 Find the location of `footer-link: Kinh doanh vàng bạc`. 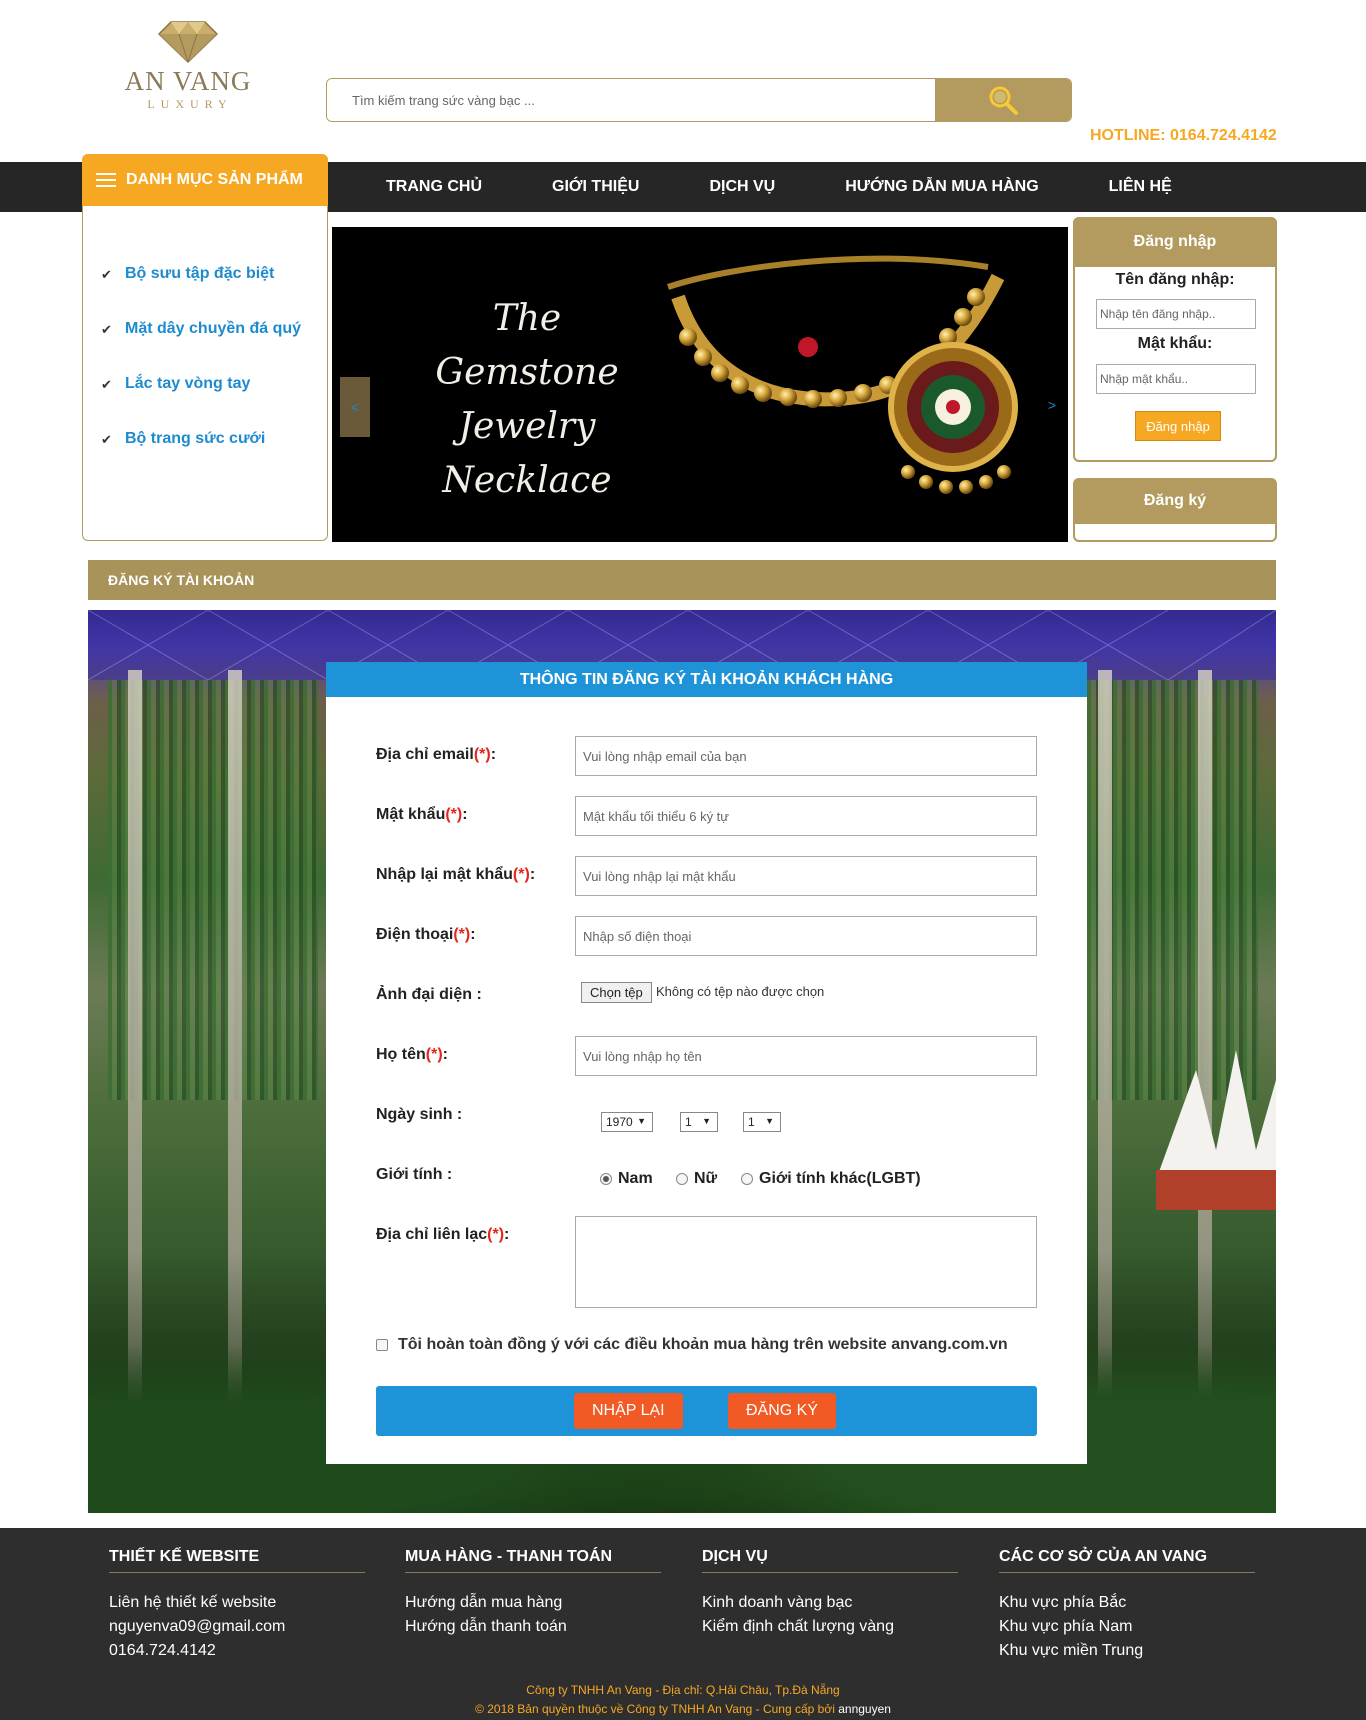

footer-link: Kinh doanh vàng bạc is located at coordinates (830, 1603).